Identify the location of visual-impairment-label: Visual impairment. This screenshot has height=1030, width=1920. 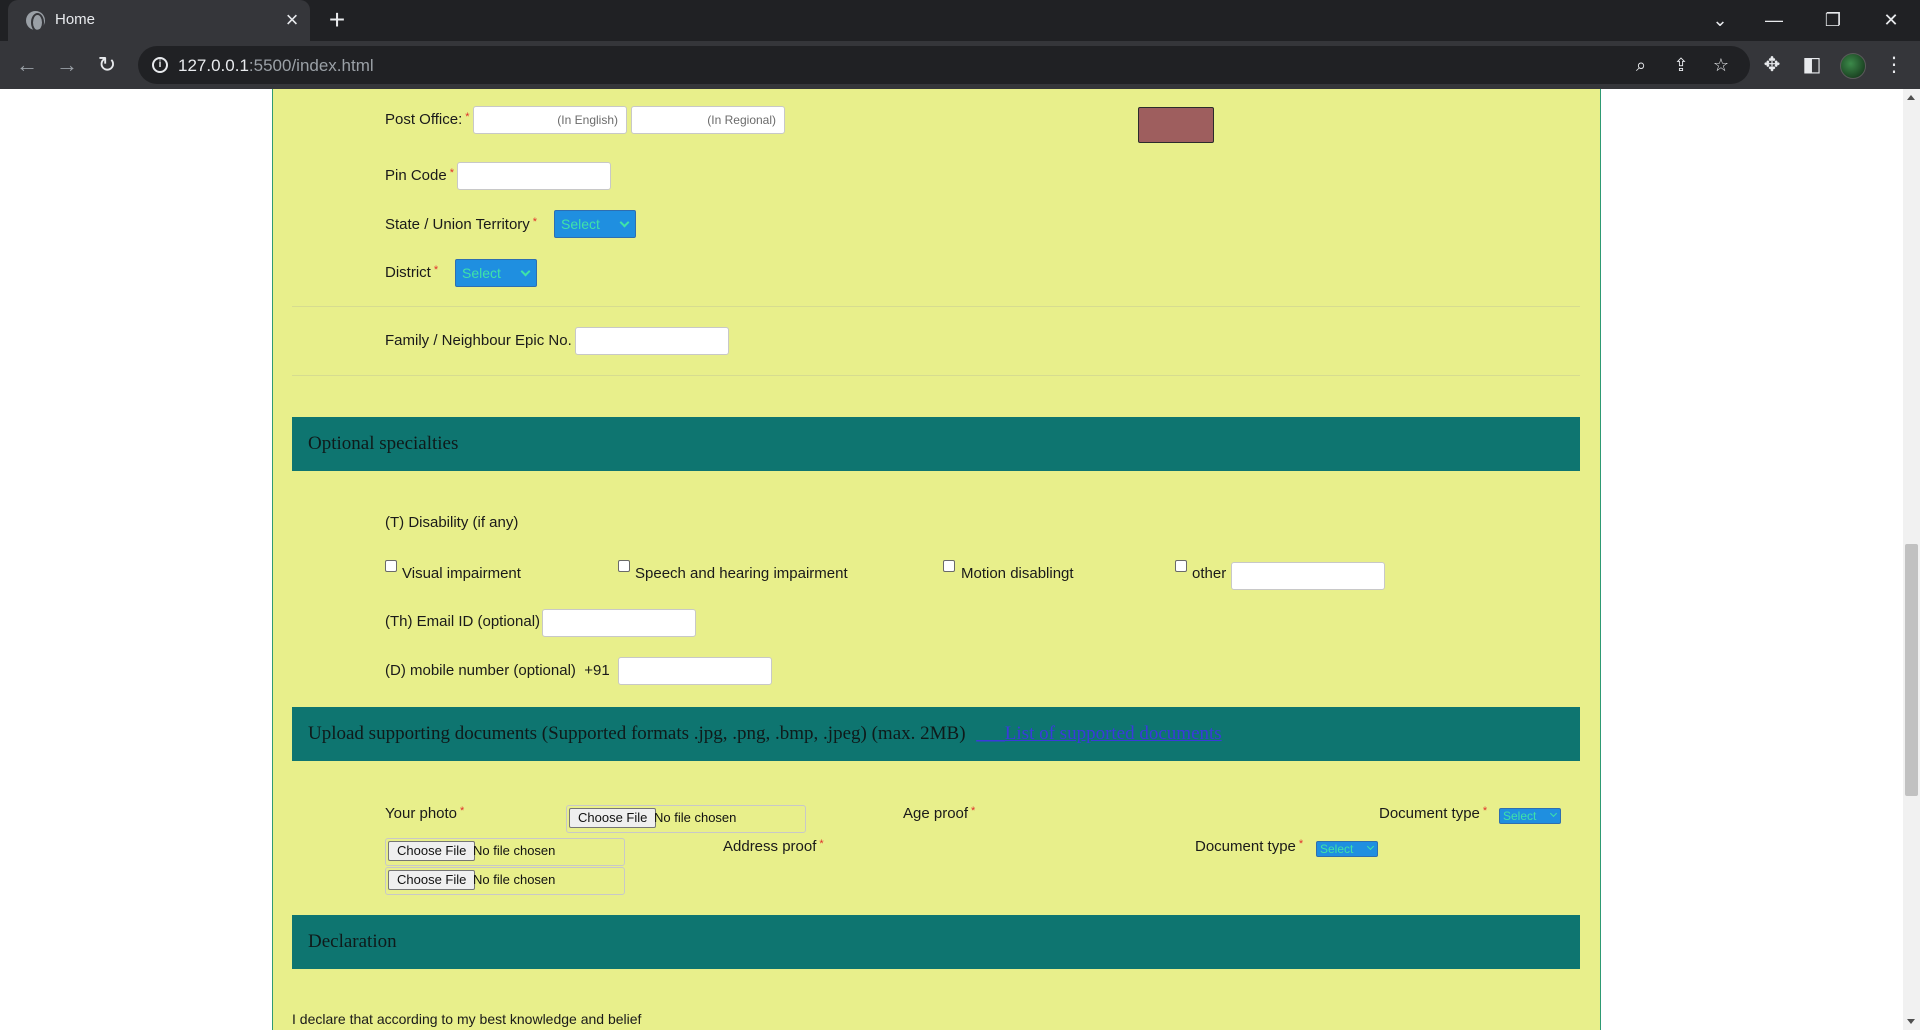
(461, 573).